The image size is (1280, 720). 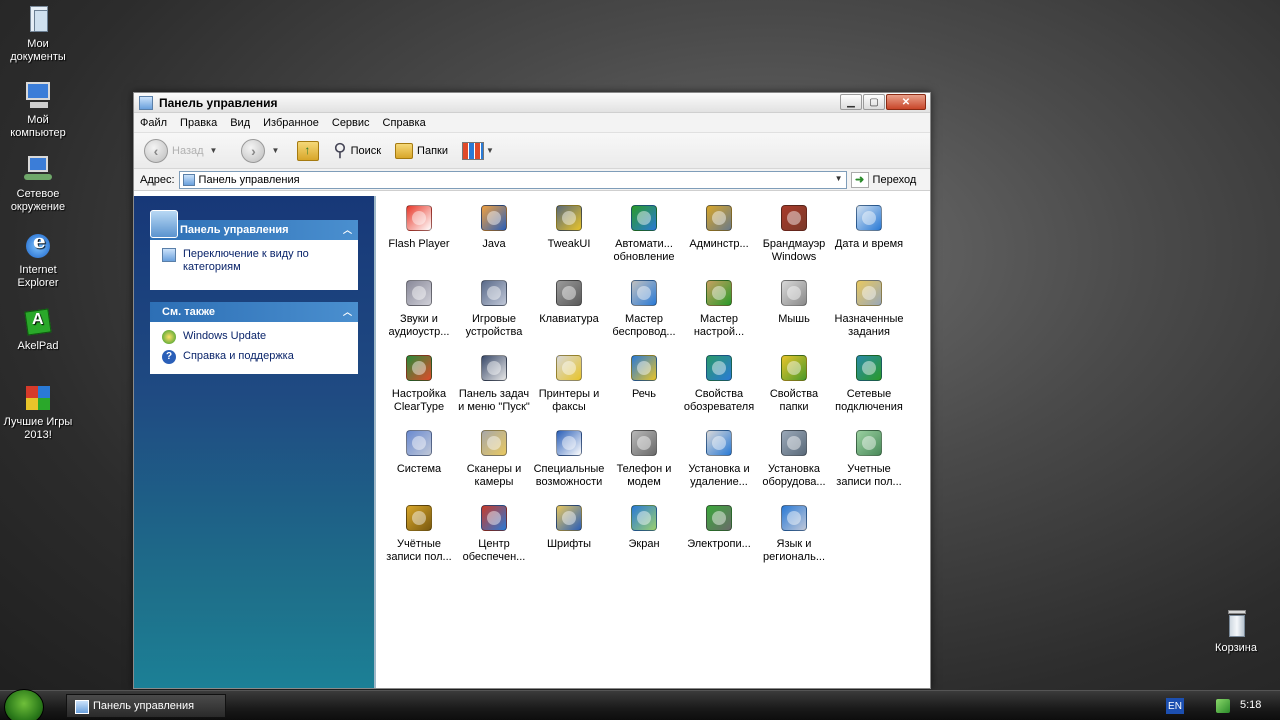 What do you see at coordinates (644, 233) in the screenshot?
I see `cp-item: Автомати... обновление` at bounding box center [644, 233].